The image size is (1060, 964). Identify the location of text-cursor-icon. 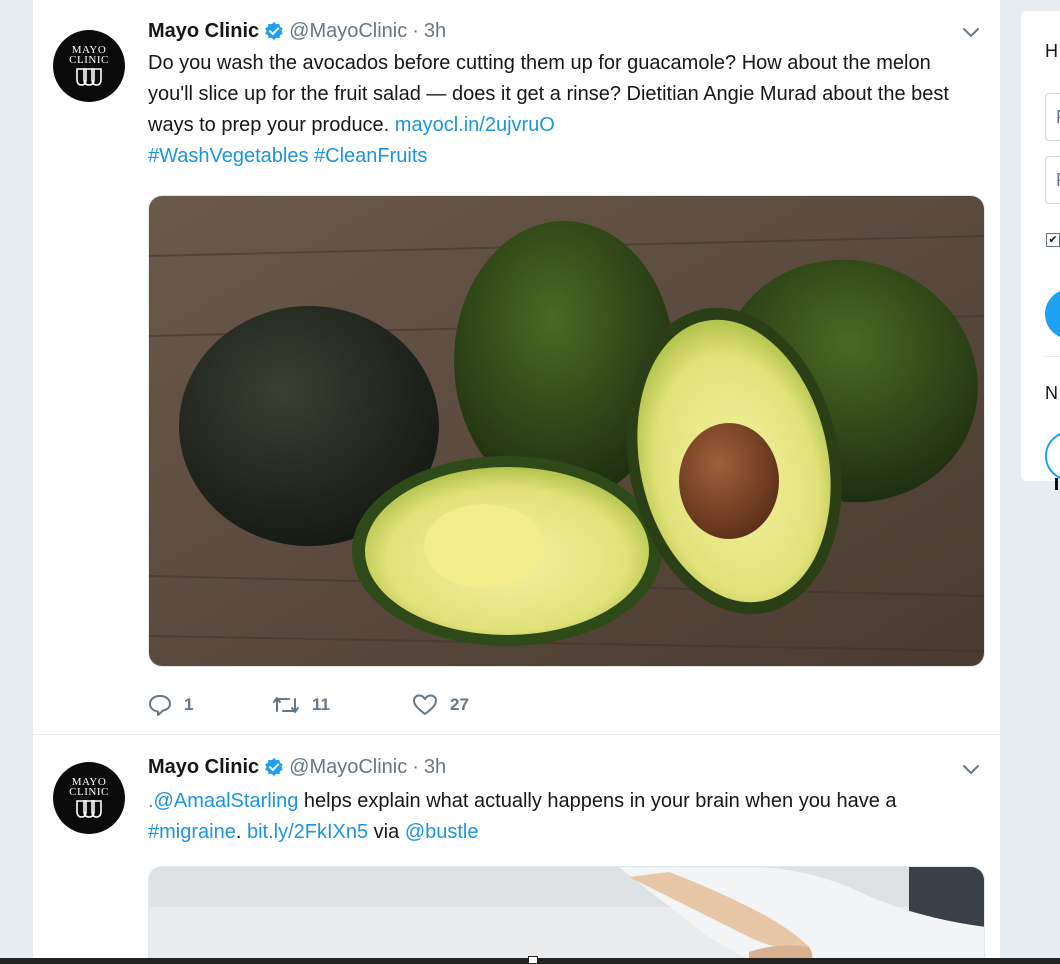
(1056, 484).